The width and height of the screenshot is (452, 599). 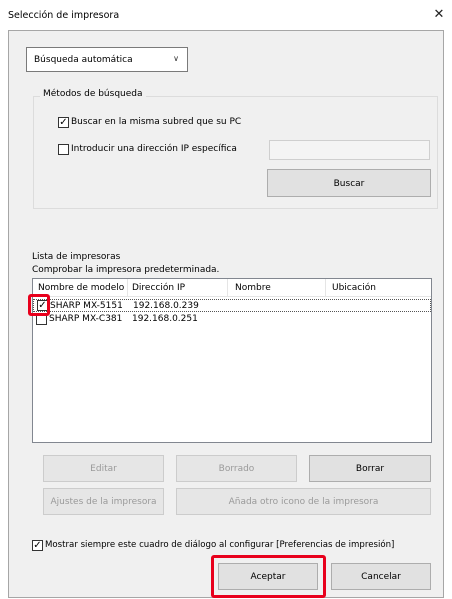 I want to click on specific-ip-checkbox, so click(x=63, y=149).